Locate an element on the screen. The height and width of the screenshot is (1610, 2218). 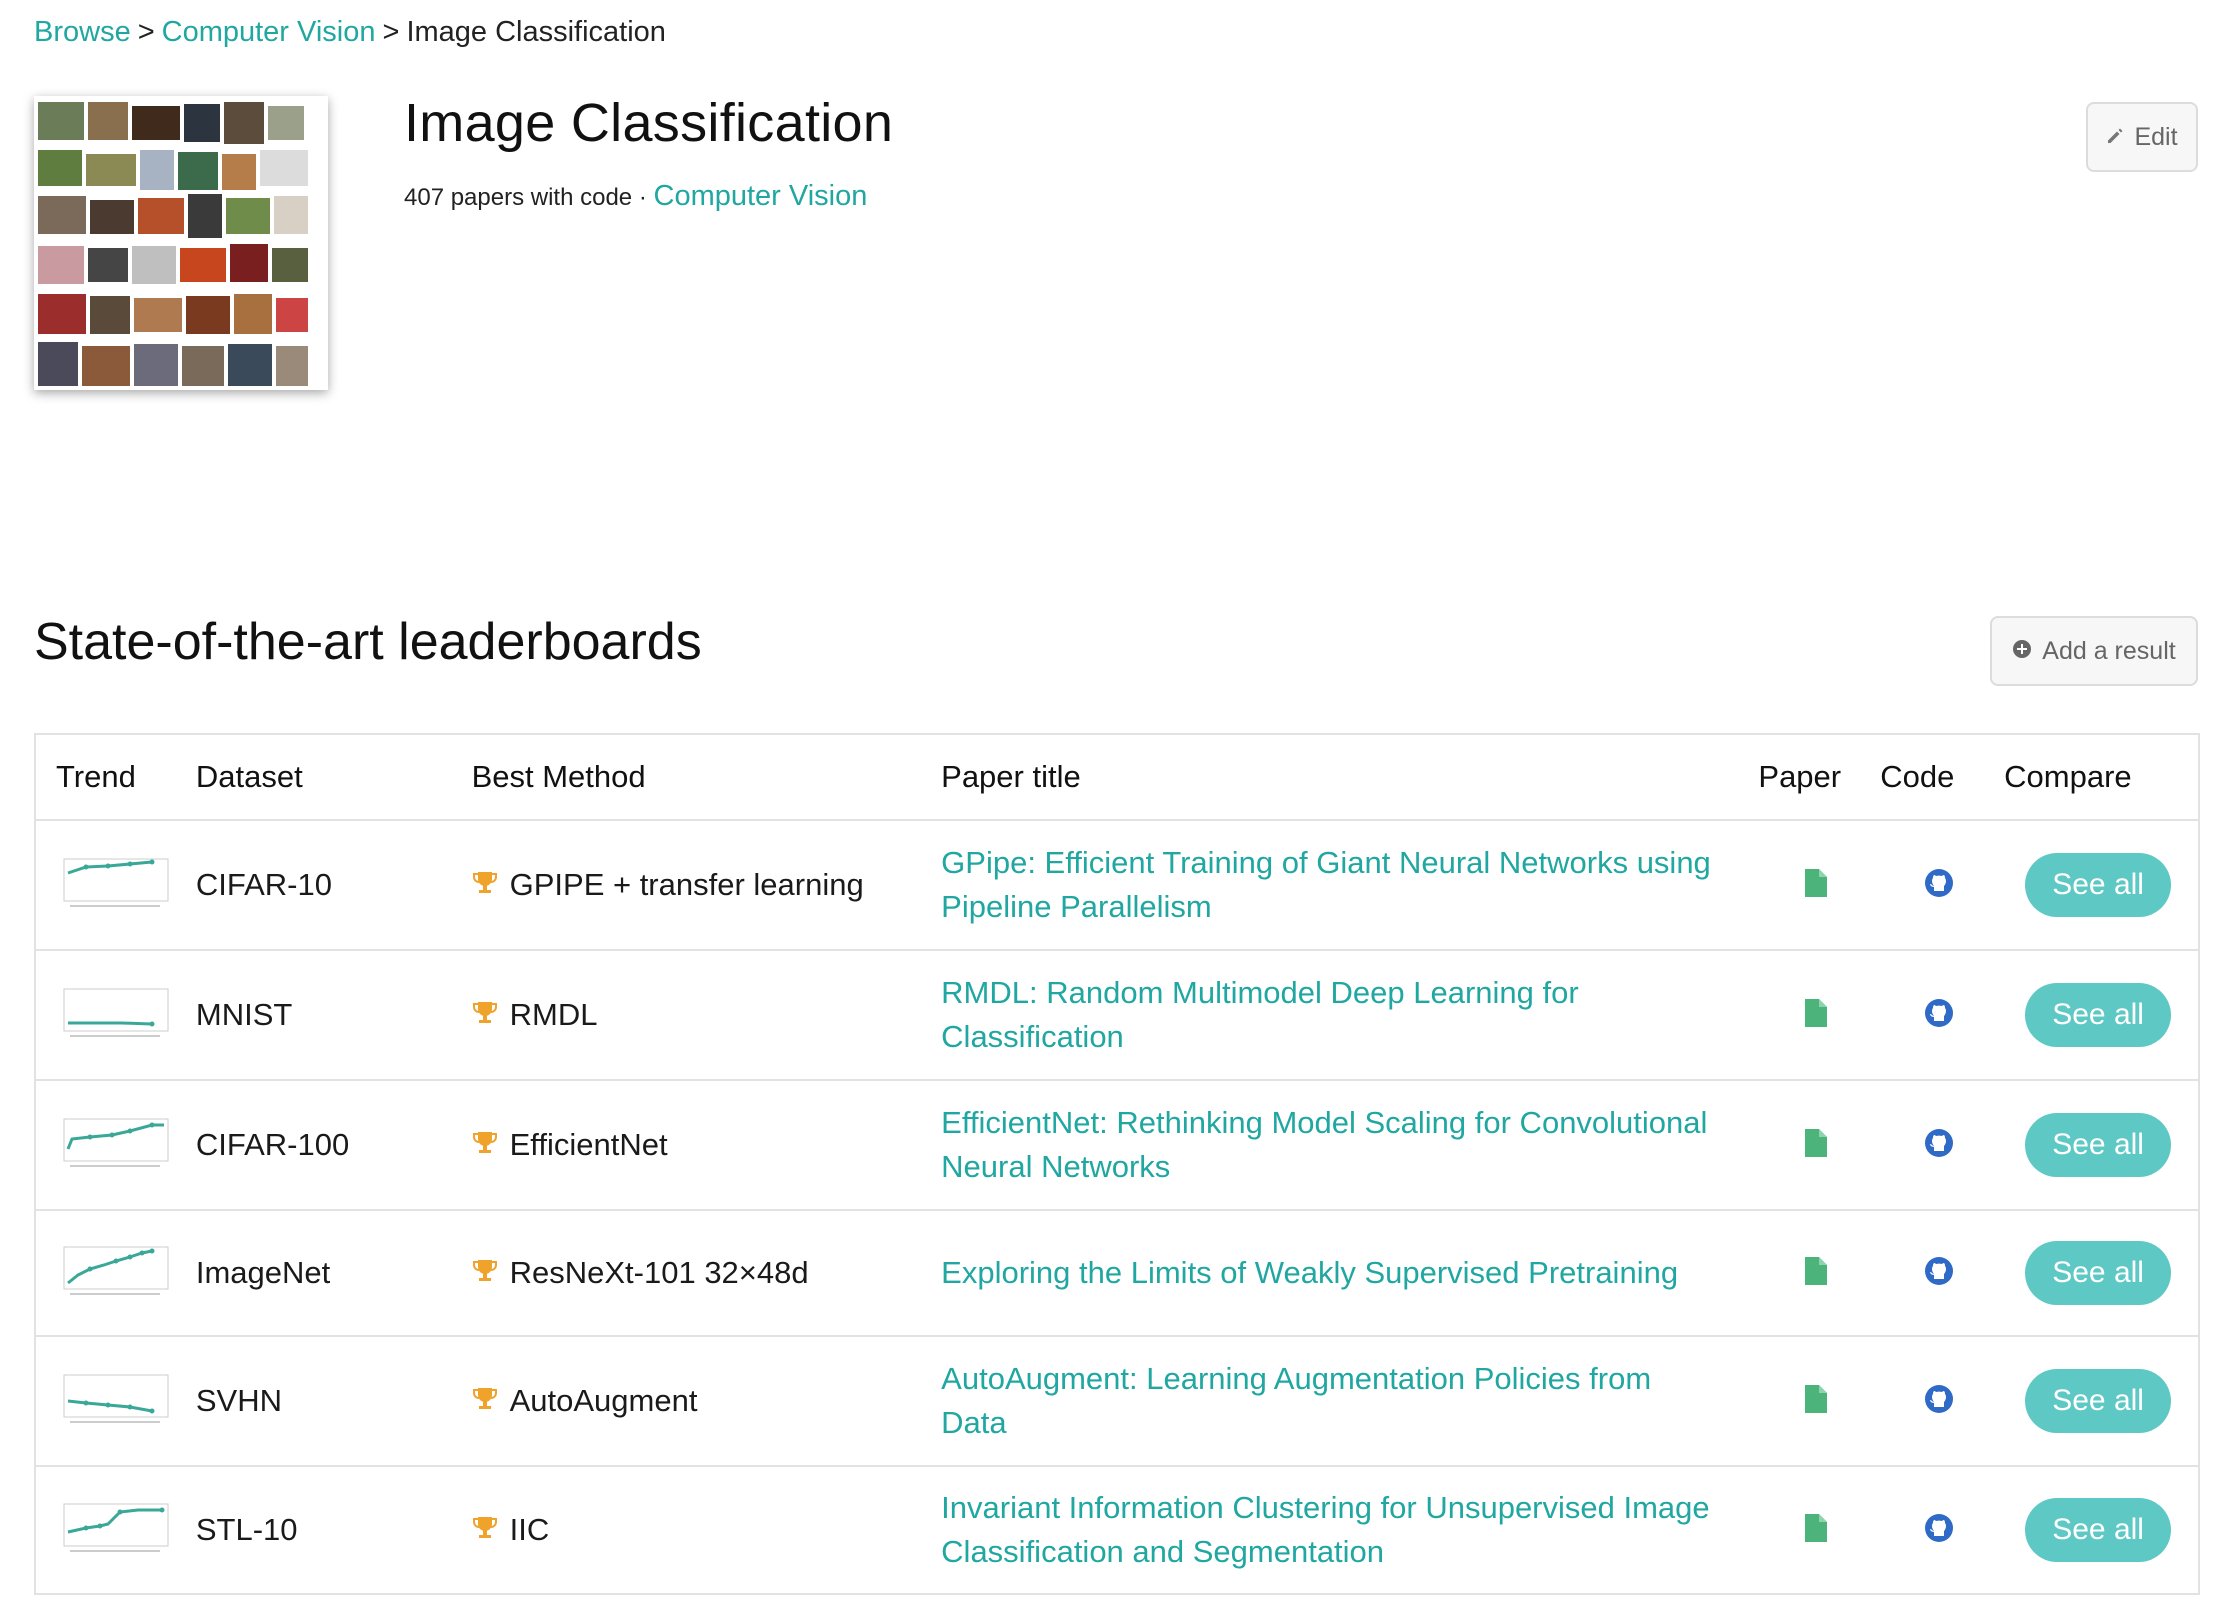
page-title: Image Classification is located at coordinates (649, 123).